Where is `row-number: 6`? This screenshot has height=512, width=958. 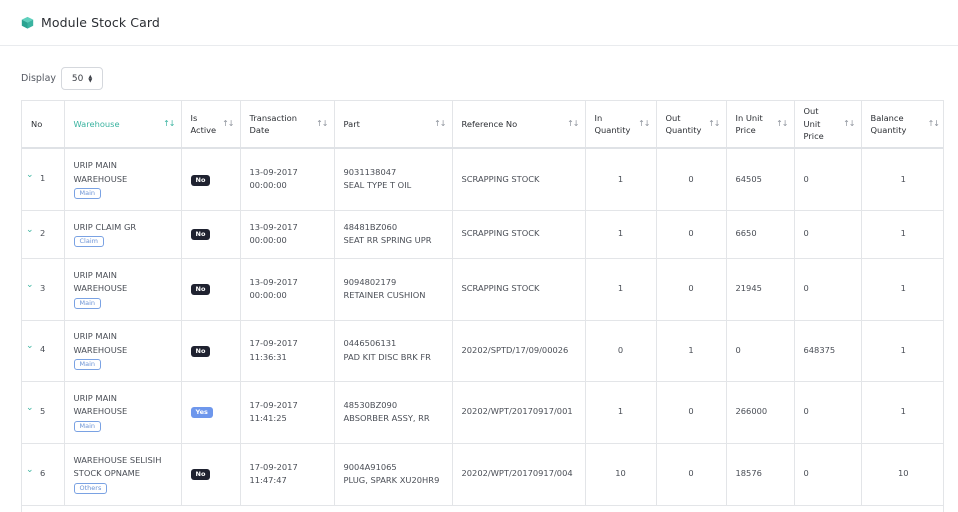
row-number: 6 is located at coordinates (43, 472).